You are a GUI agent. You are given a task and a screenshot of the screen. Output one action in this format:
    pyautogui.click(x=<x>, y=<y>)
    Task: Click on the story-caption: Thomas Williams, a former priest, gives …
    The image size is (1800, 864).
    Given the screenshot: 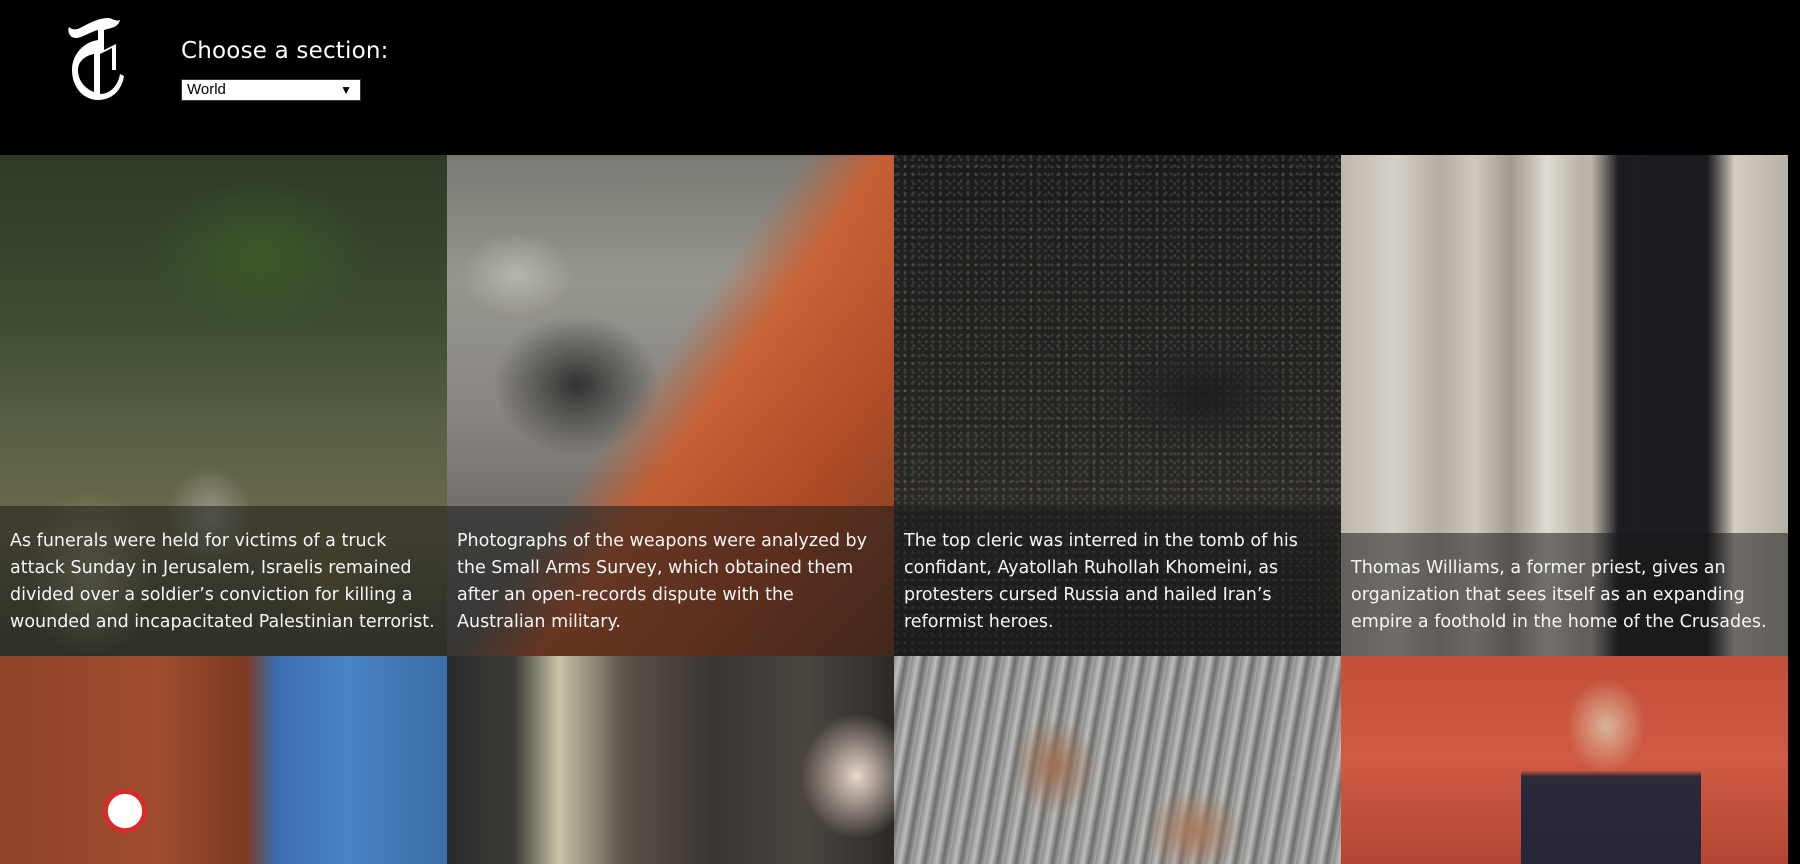 What is the action you would take?
    pyautogui.click(x=1564, y=594)
    